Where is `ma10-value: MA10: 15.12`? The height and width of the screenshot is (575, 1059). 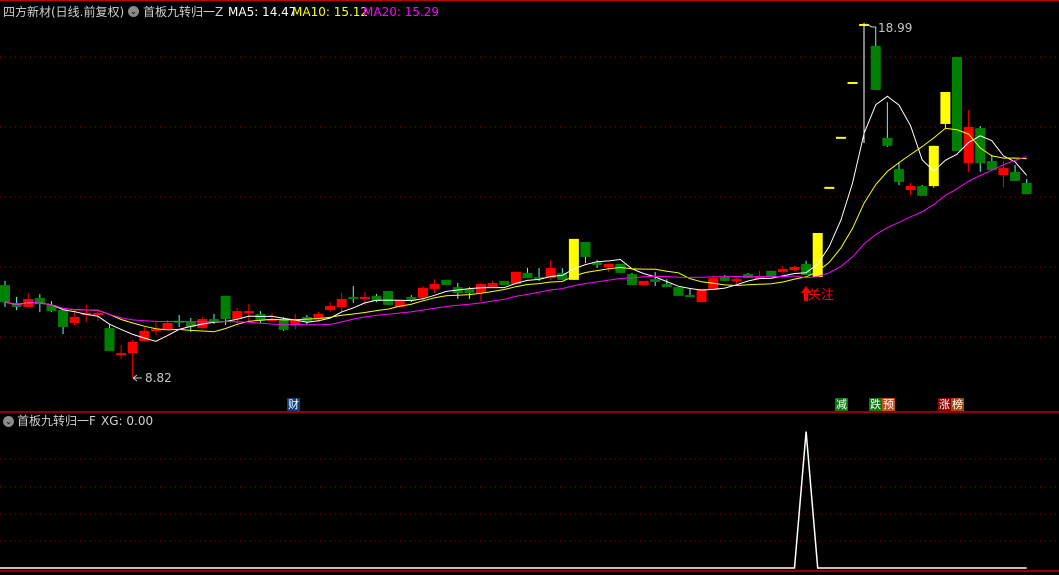 ma10-value: MA10: 15.12 is located at coordinates (330, 12).